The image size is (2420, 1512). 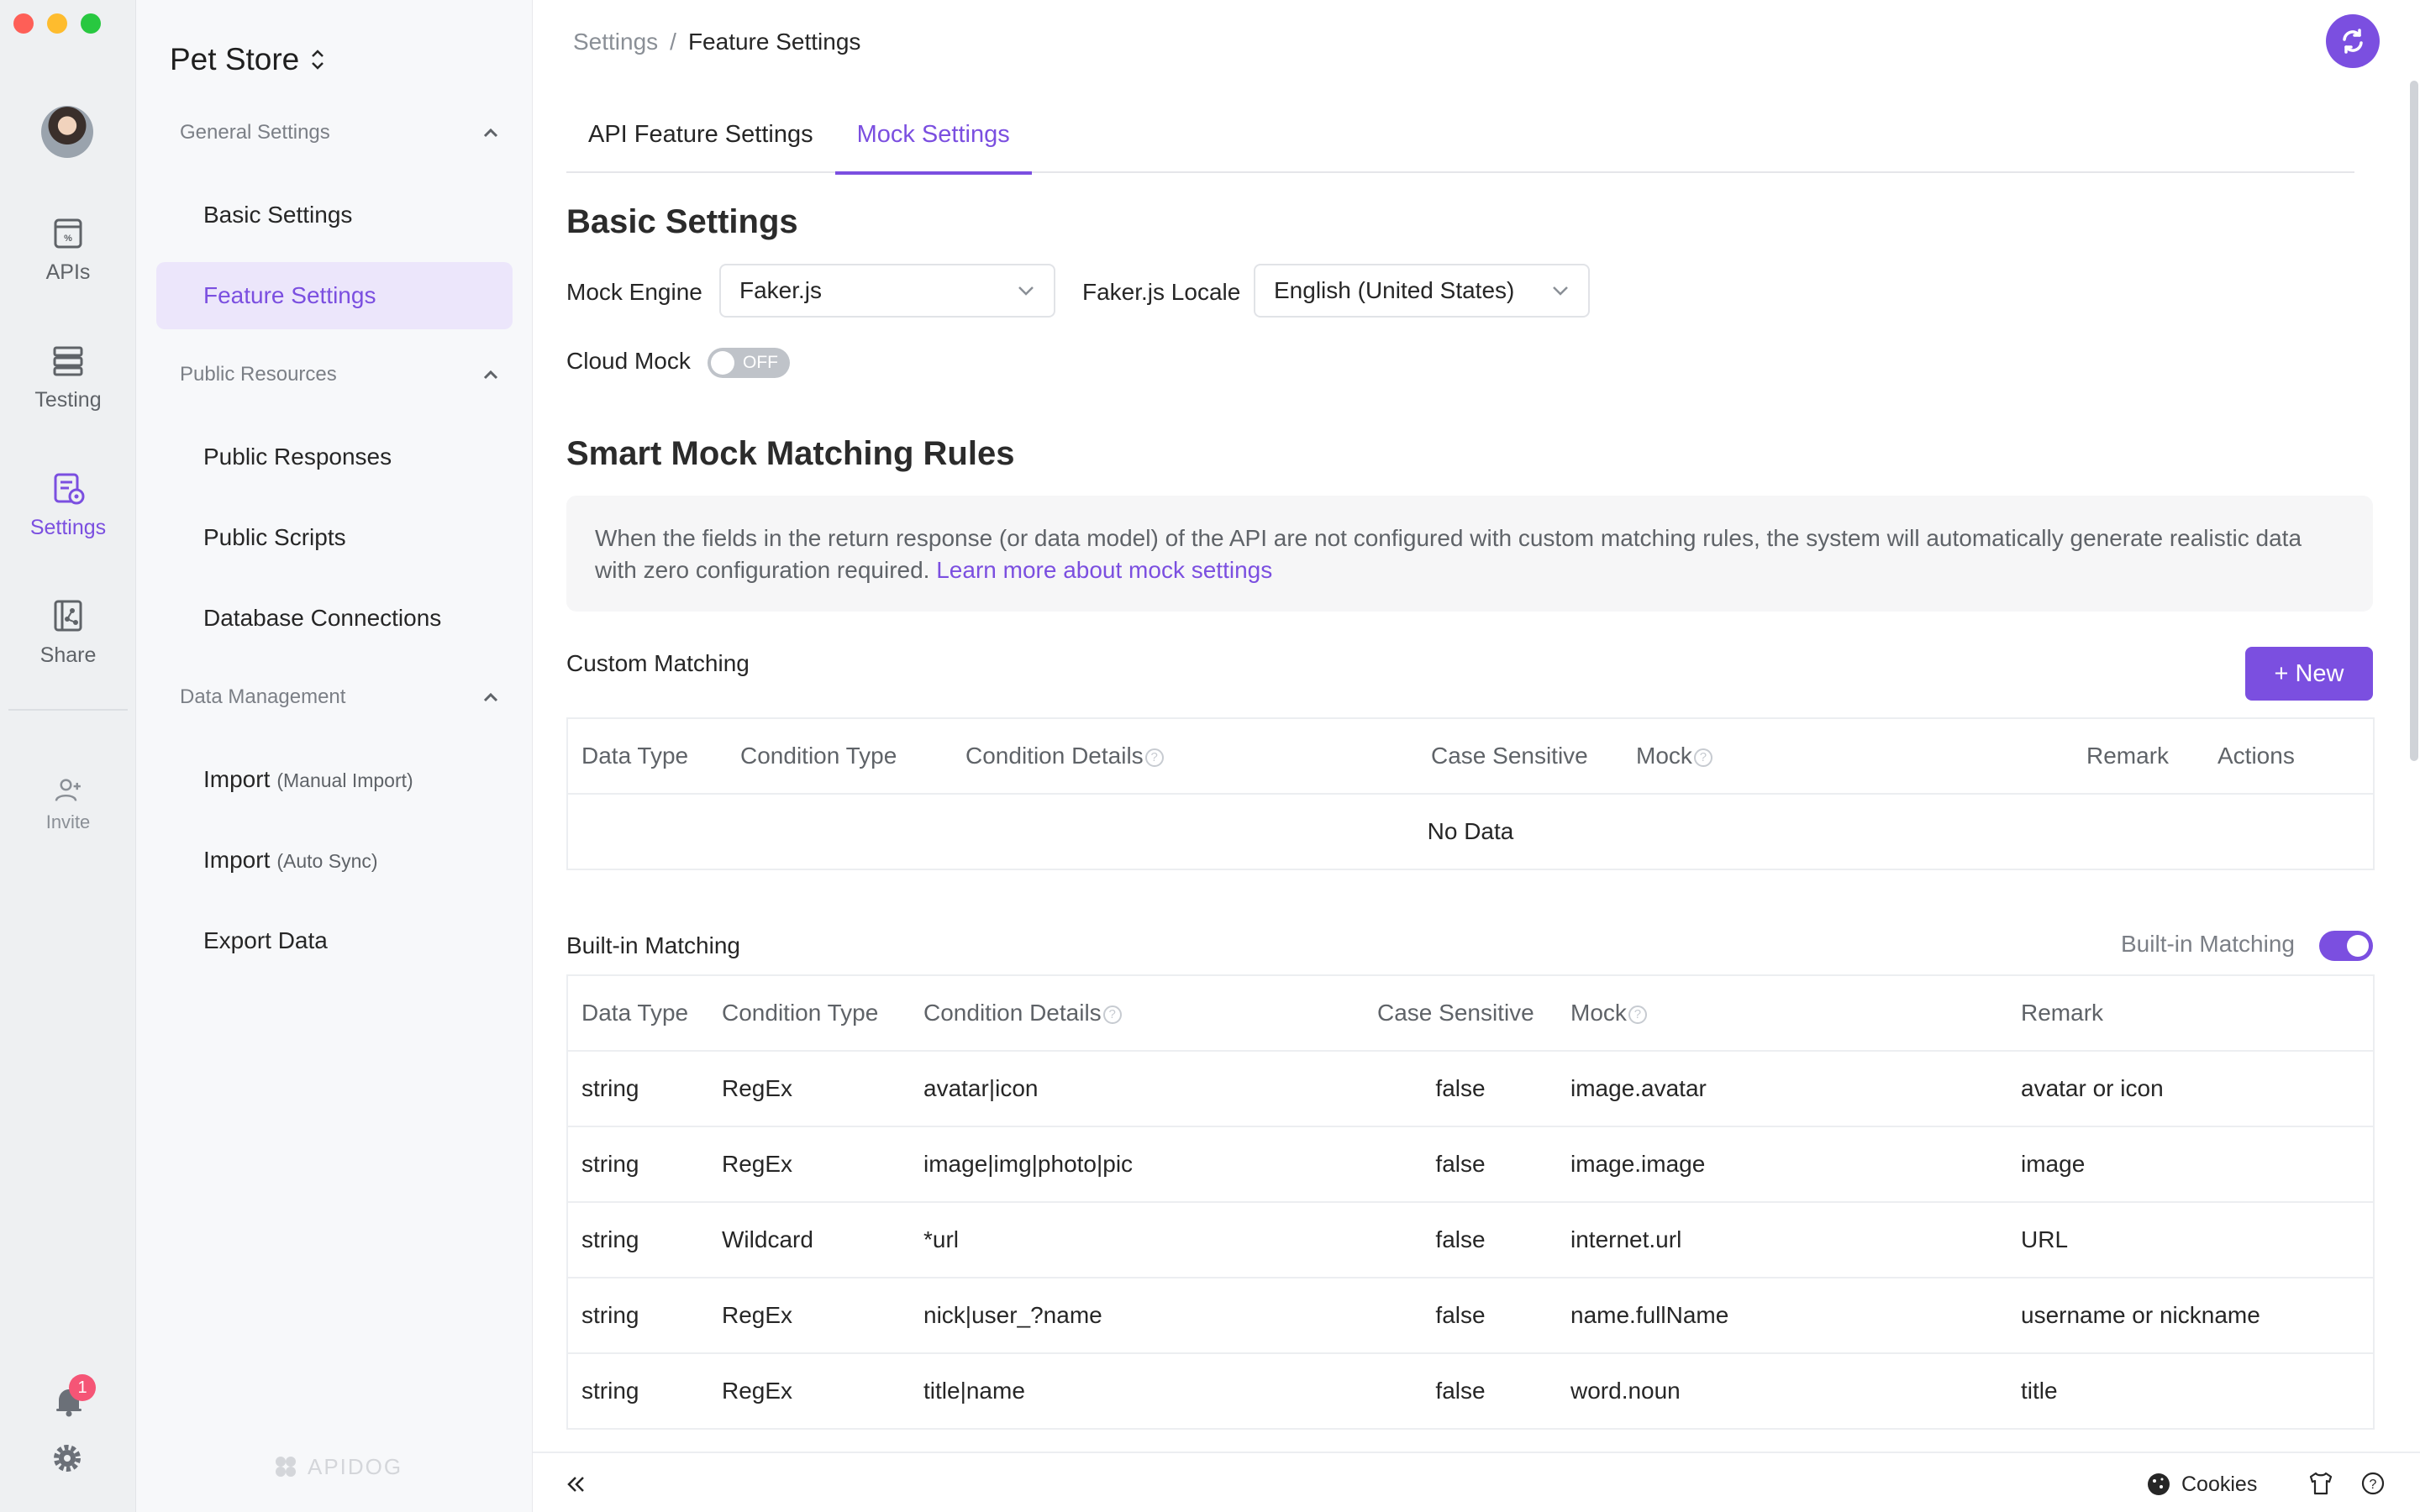 What do you see at coordinates (575, 1484) in the screenshot?
I see `collapse-sidebar-icon` at bounding box center [575, 1484].